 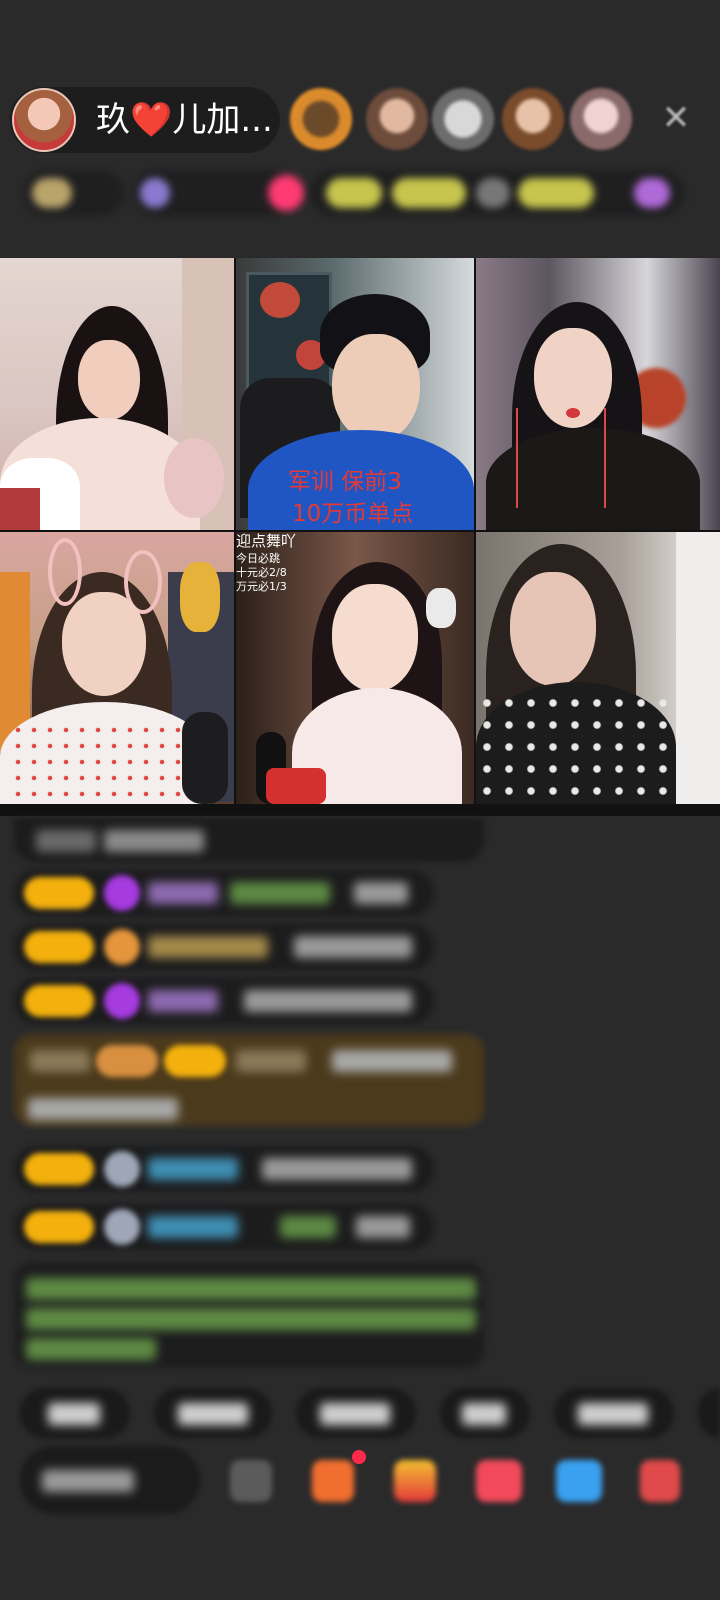 What do you see at coordinates (333, 1481) in the screenshot?
I see `shop-bag-icon` at bounding box center [333, 1481].